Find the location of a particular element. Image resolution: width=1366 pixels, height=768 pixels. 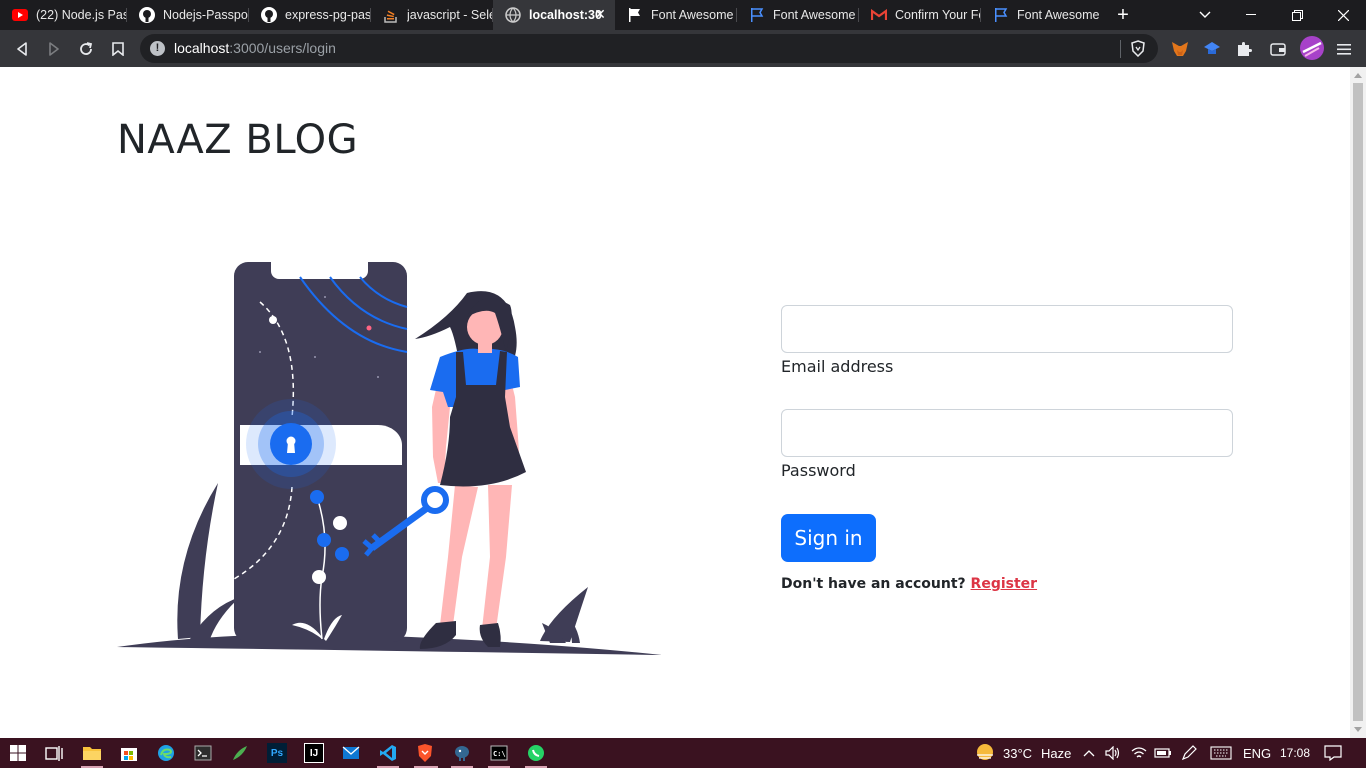

scroll-up-icon is located at coordinates (1358, 75).